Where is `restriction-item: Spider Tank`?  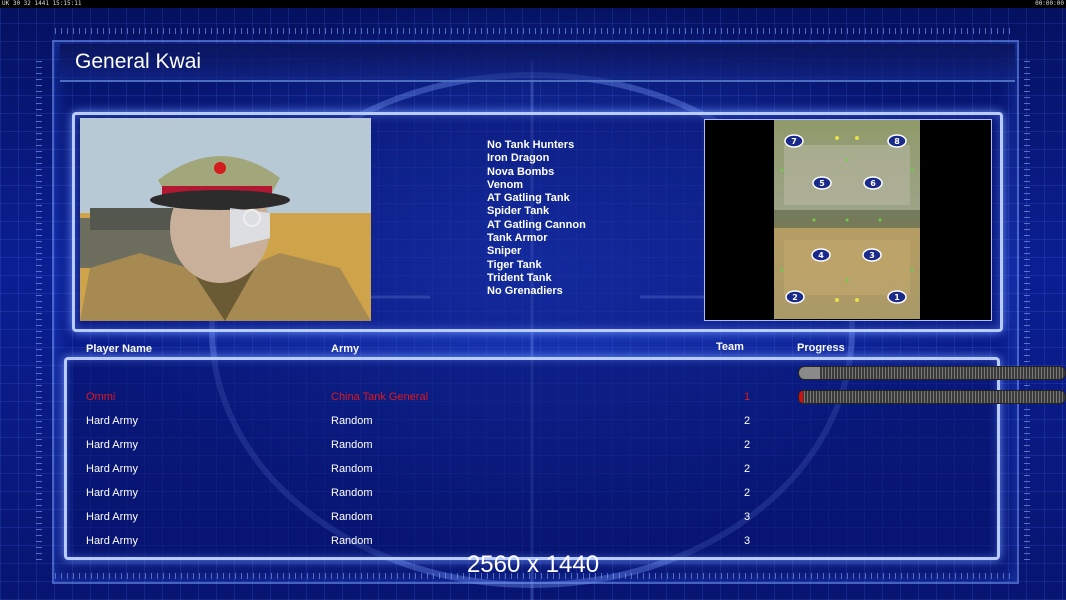
restriction-item: Spider Tank is located at coordinates (518, 211).